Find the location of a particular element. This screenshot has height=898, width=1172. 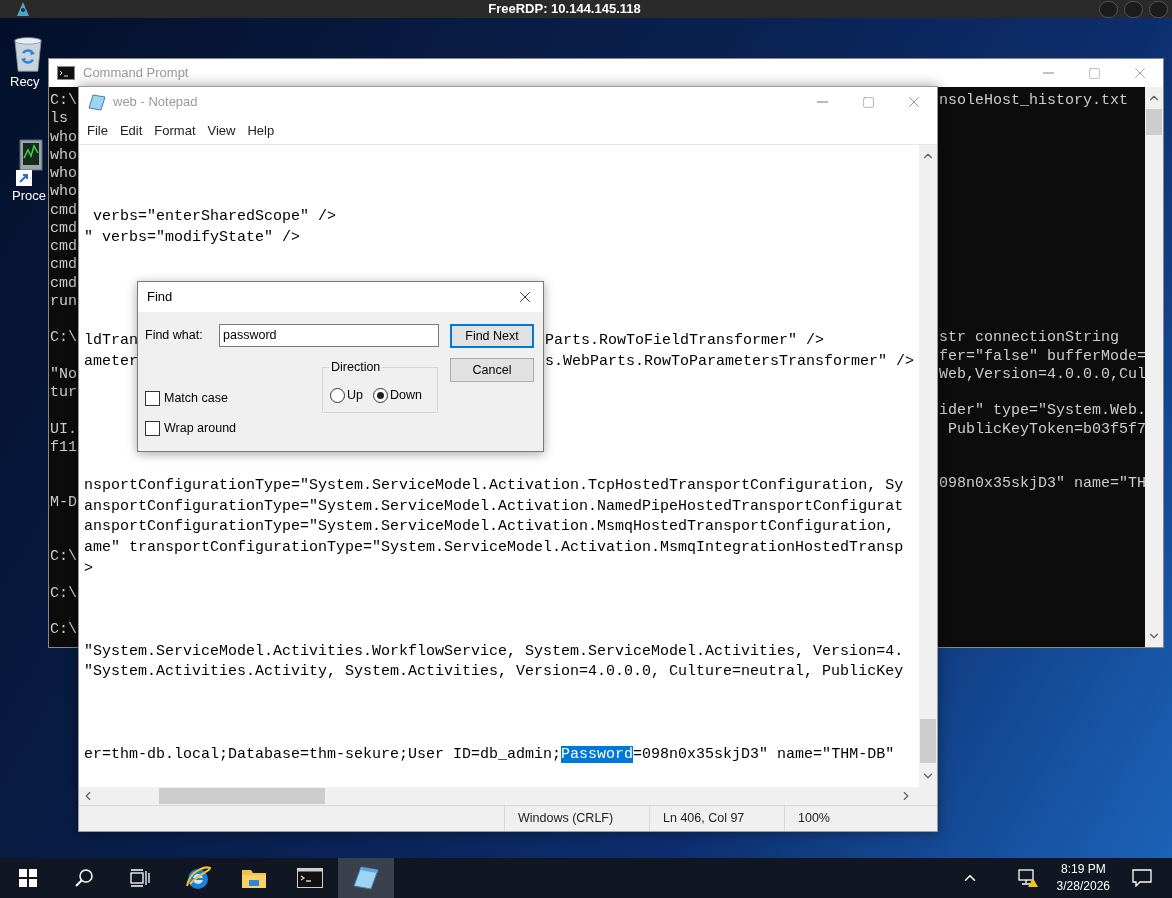

radio-label: Up is located at coordinates (355, 395).